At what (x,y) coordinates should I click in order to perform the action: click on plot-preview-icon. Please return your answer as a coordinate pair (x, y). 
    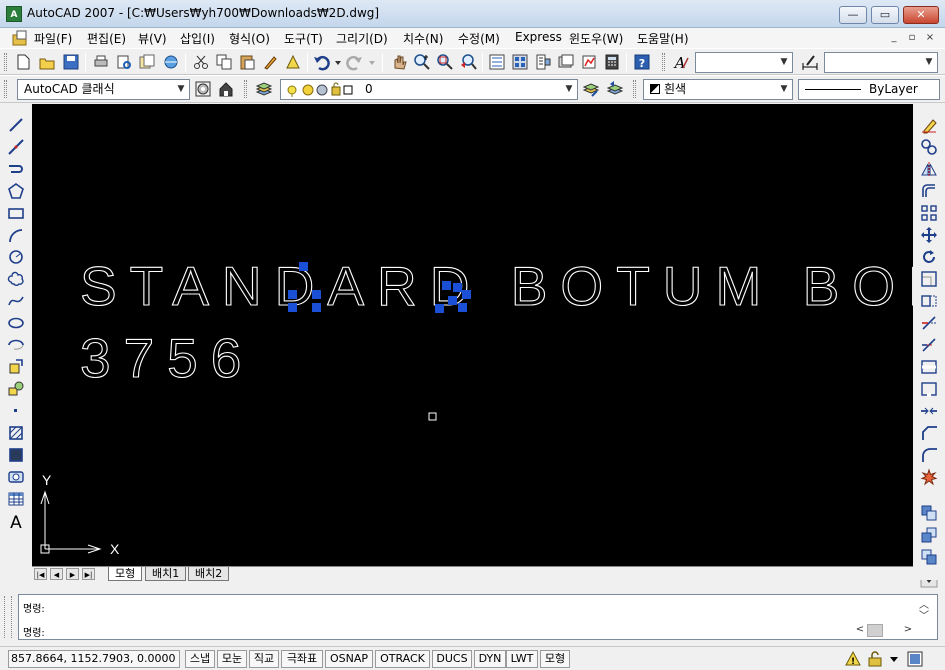
    Looking at the image, I should click on (124, 62).